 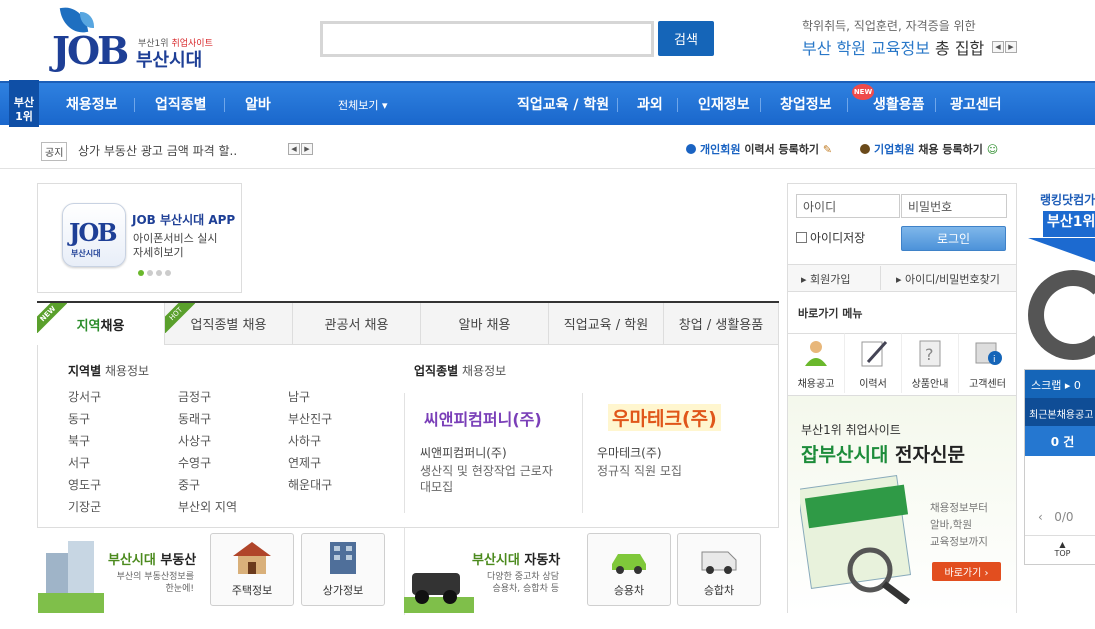 What do you see at coordinates (155, 583) in the screenshot?
I see `realestate-sub: 부산의 부동산정보를 한눈에!` at bounding box center [155, 583].